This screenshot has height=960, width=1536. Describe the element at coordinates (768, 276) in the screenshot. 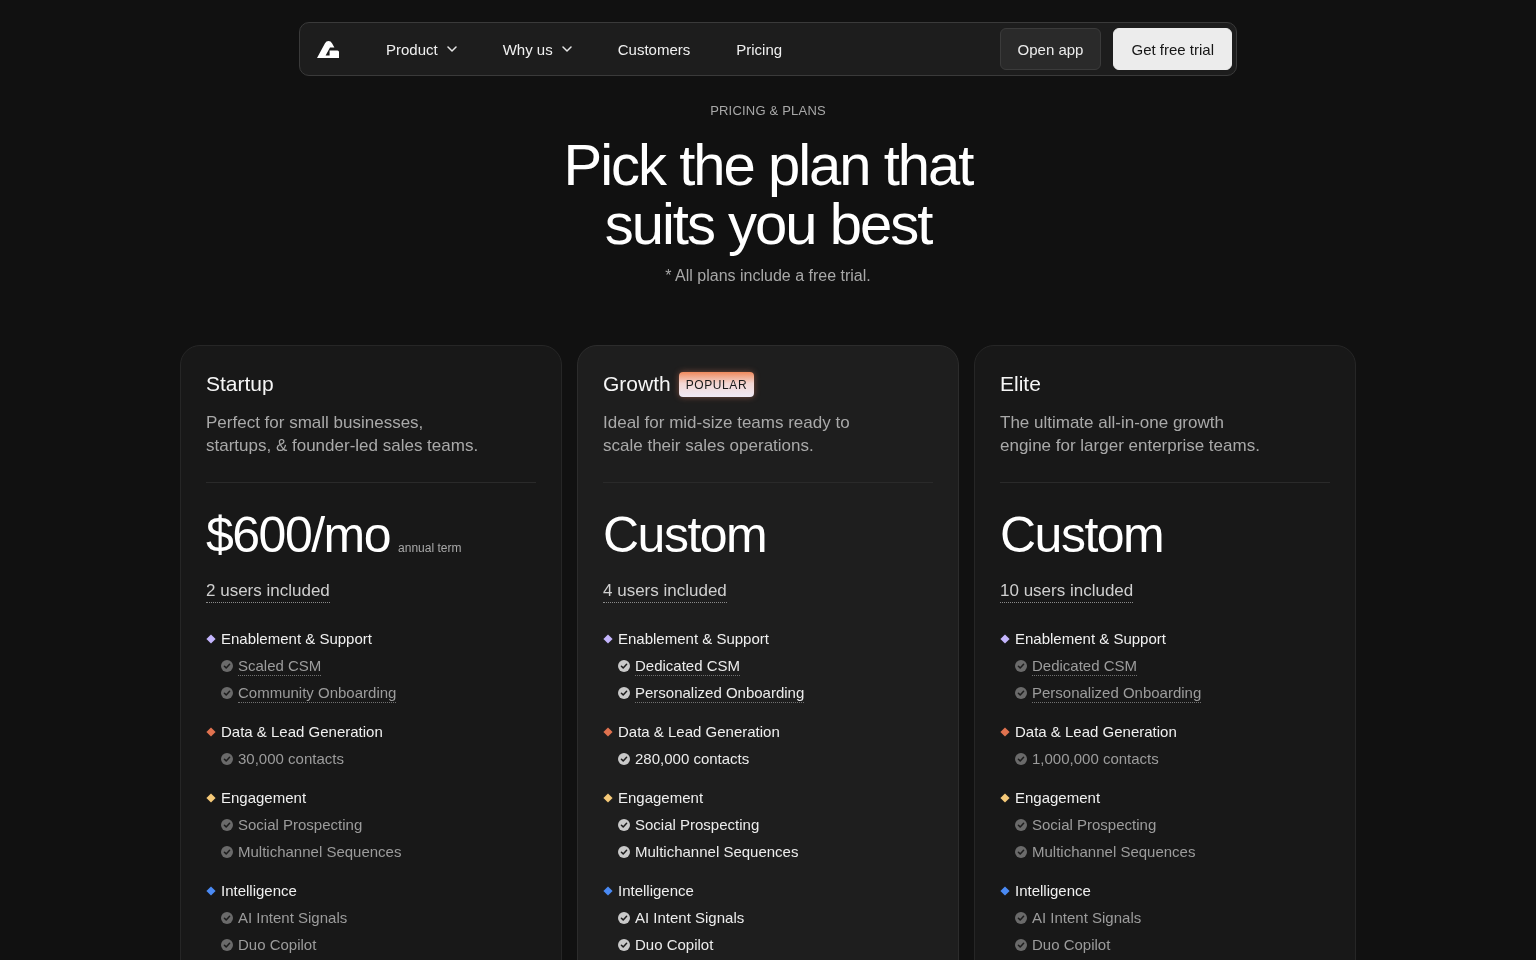

I see `trial-note: * All plans include a free trial.` at that location.